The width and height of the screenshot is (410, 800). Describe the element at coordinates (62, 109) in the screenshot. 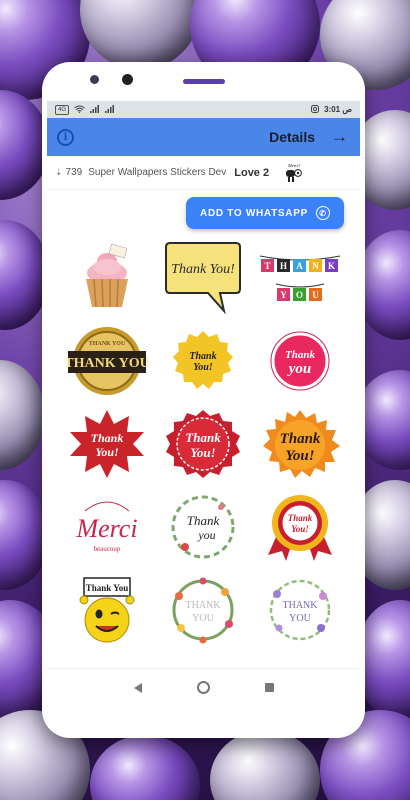

I see `network-badge: 4G` at that location.